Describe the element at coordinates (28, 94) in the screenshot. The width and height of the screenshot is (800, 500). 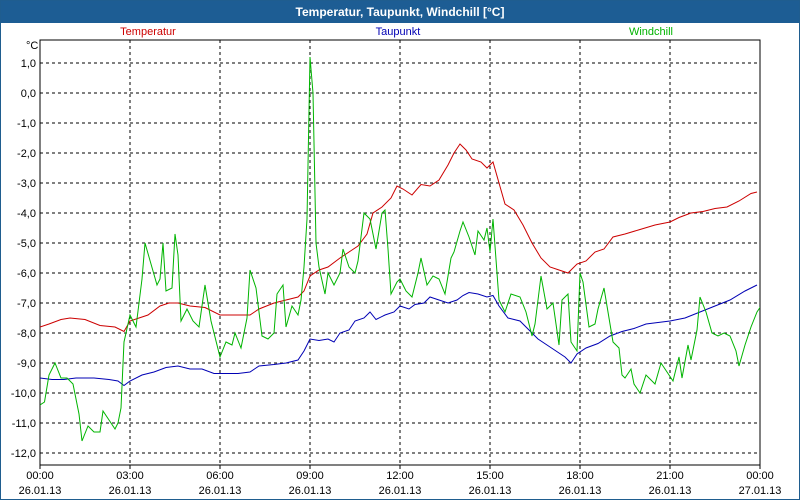
I see `y-tick-label: 0,0` at that location.